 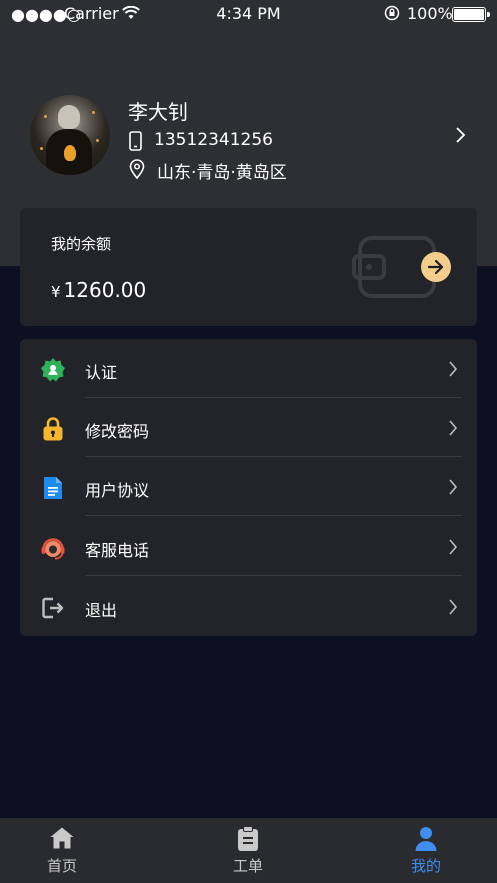 I want to click on currency-symbol: ¥, so click(x=56, y=292).